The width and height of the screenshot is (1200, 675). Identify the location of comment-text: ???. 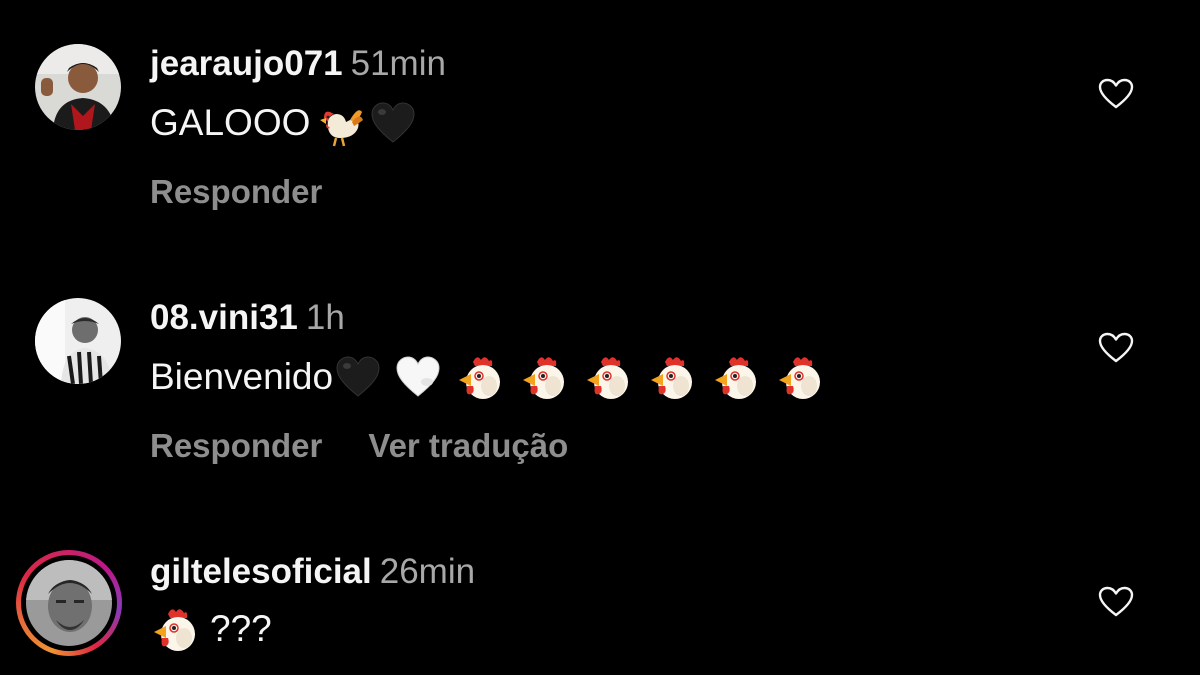
(211, 629).